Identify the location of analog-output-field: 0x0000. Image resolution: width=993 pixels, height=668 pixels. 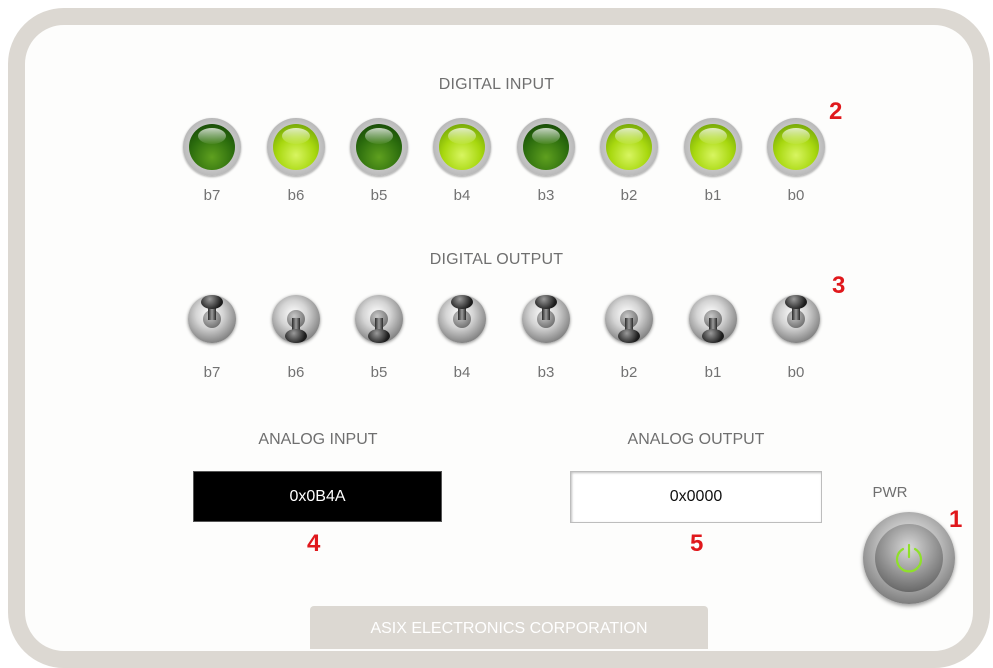
(696, 497).